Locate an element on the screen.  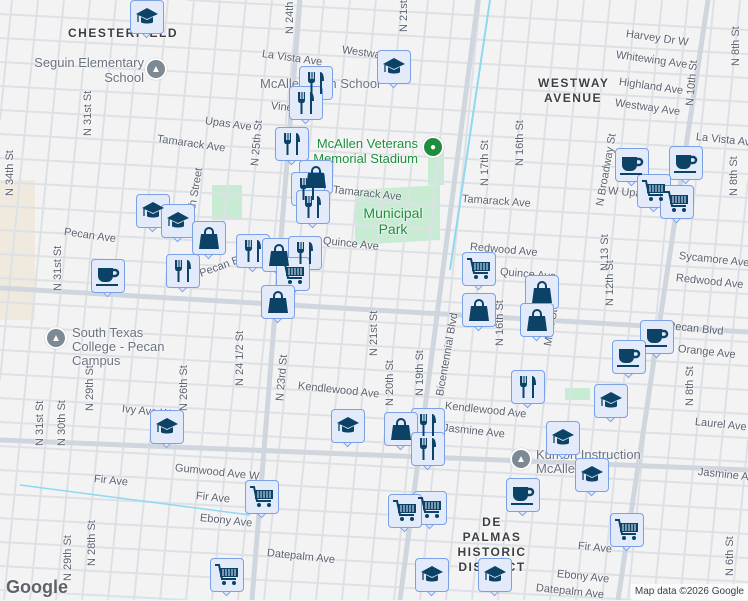
kumon-poi-icon: ▲ is located at coordinates (521, 459).